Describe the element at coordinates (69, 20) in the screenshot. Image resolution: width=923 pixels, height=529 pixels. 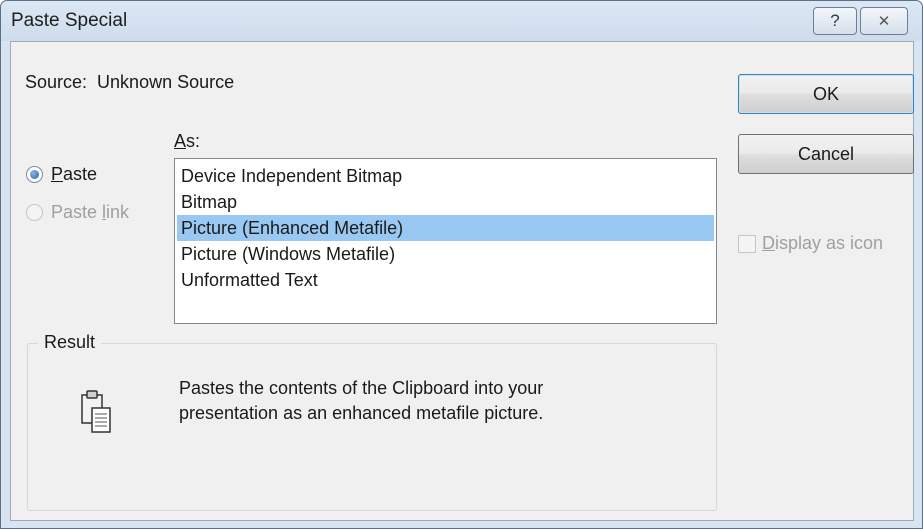
I see `window-title: Paste Special` at that location.